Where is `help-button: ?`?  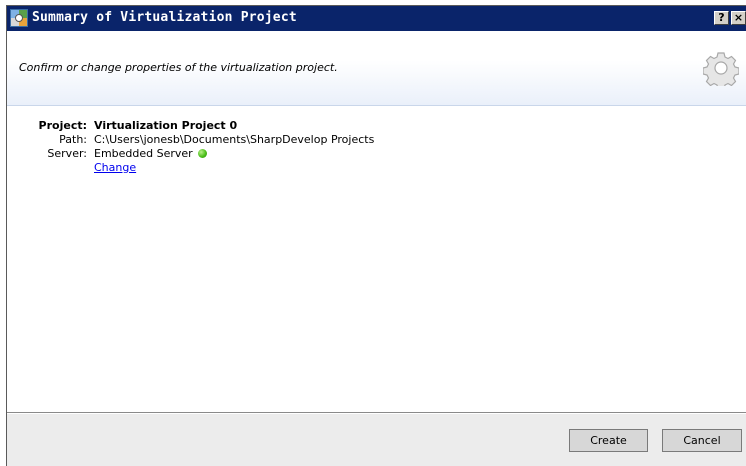 help-button: ? is located at coordinates (721, 18).